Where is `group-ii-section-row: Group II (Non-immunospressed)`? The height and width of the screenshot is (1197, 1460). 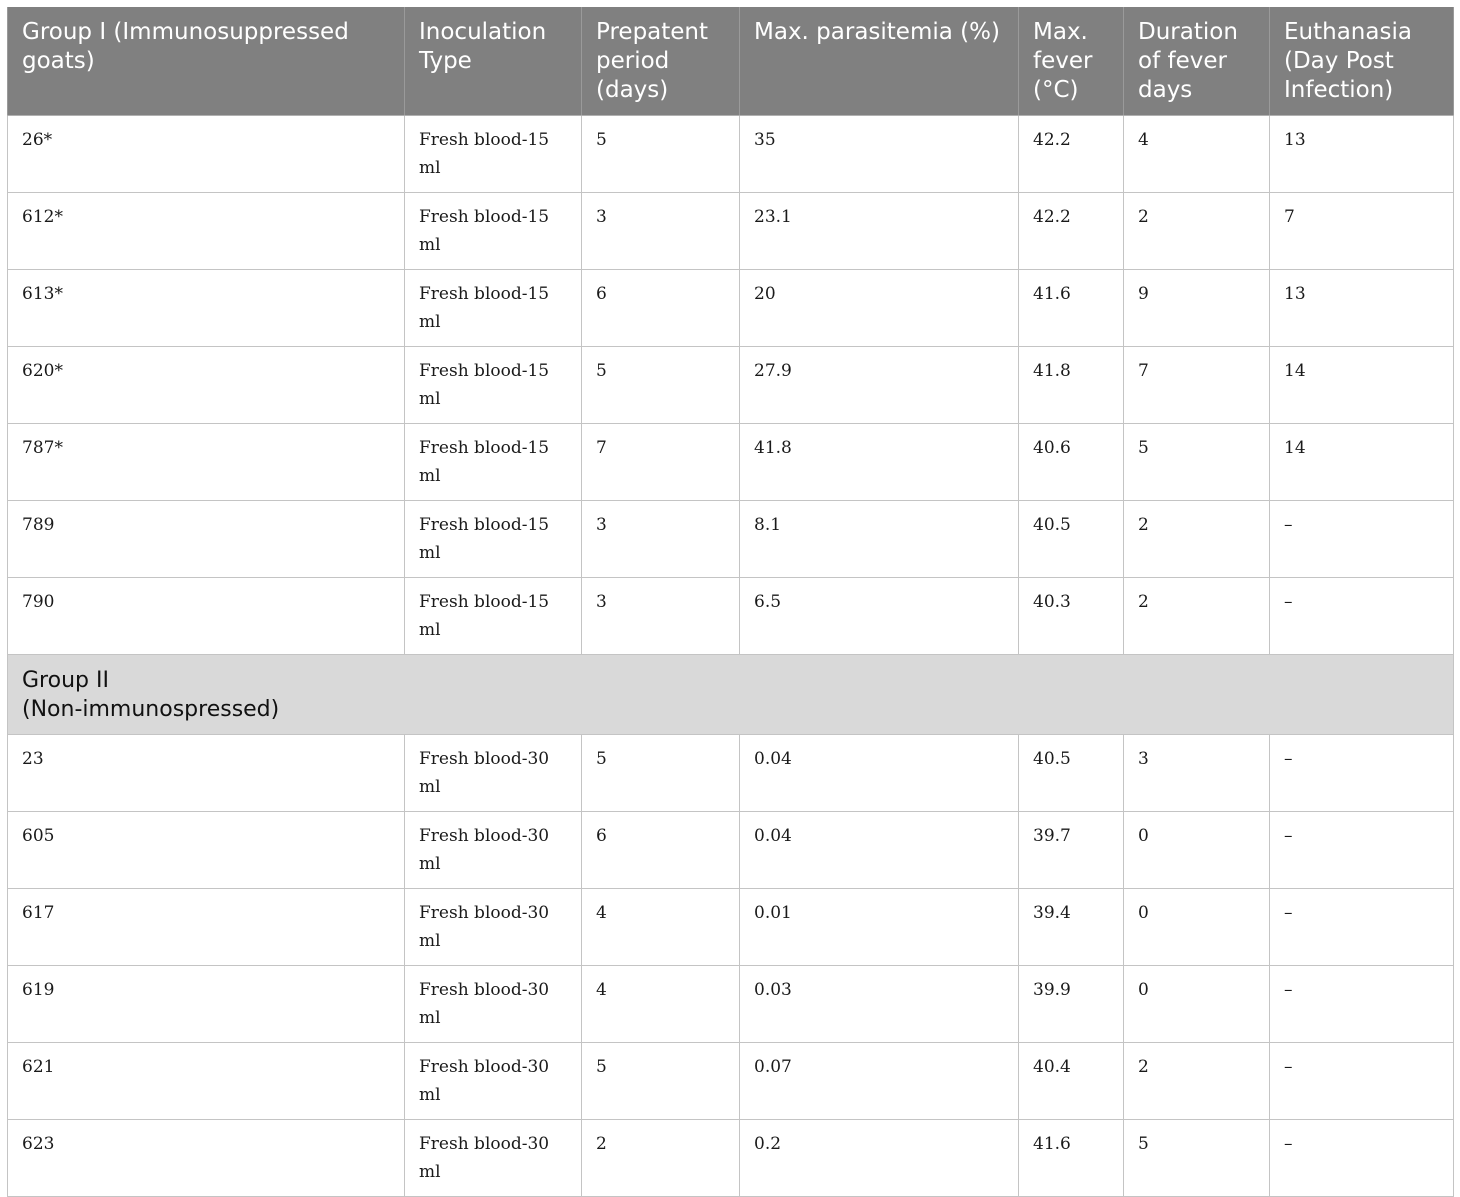 group-ii-section-row: Group II (Non-immunospressed) is located at coordinates (730, 694).